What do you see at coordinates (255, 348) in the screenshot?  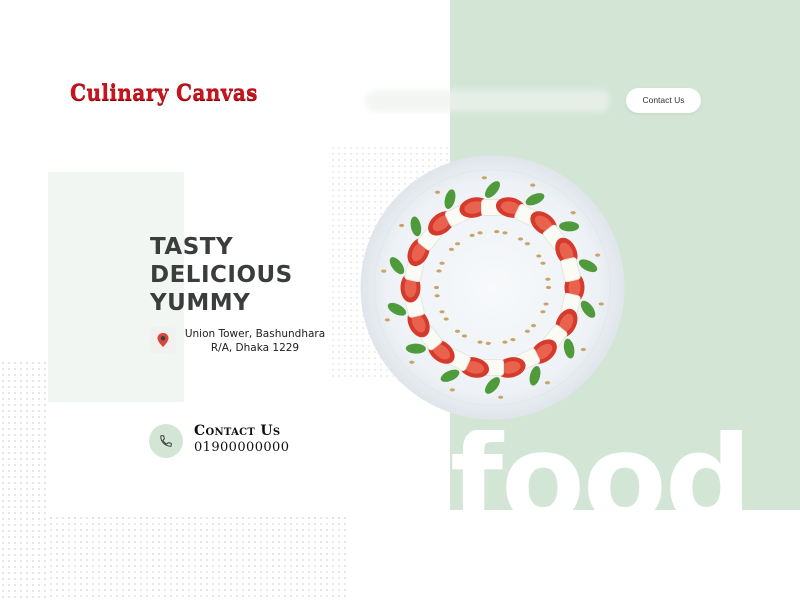 I see `address-line-2: R/A, Dhaka 1229` at bounding box center [255, 348].